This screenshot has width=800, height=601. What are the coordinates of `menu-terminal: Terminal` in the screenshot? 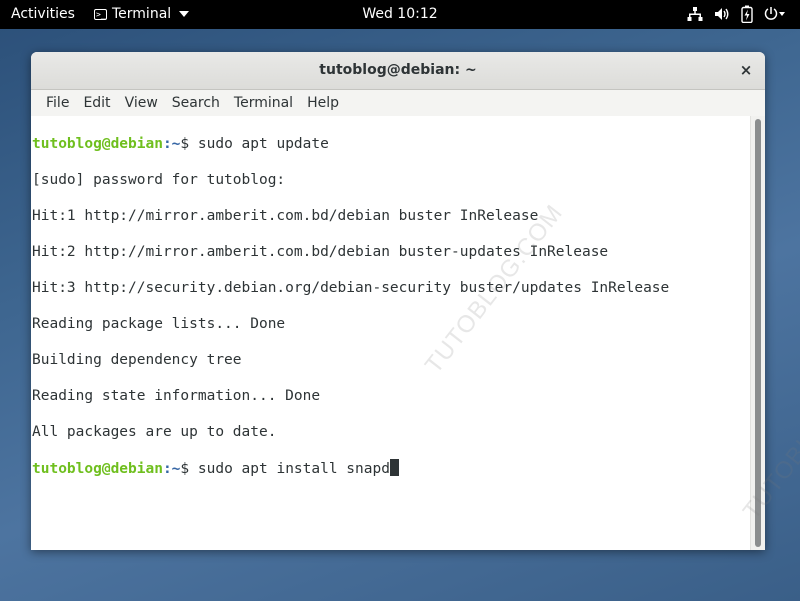 It's located at (263, 103).